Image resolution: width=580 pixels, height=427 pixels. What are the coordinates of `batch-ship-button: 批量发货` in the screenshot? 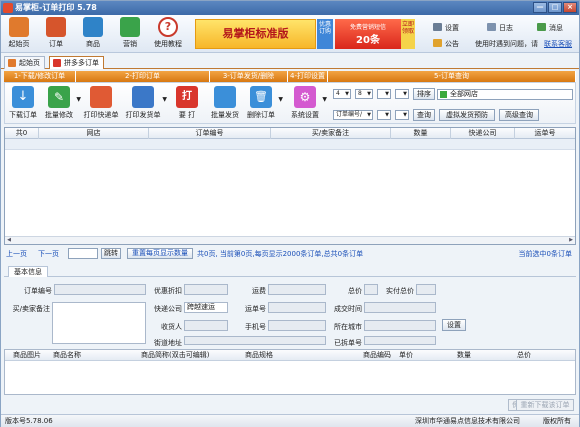 It's located at (225, 103).